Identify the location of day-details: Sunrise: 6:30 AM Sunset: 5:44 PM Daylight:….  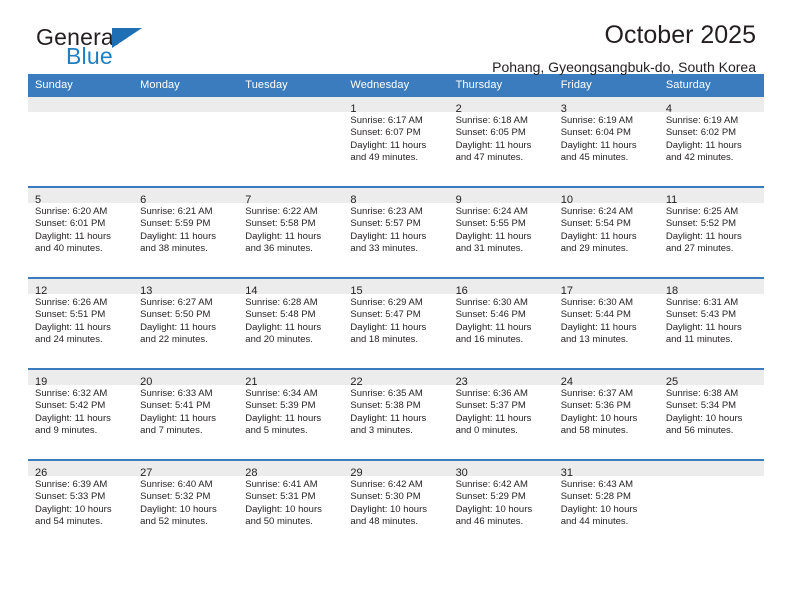
(606, 320).